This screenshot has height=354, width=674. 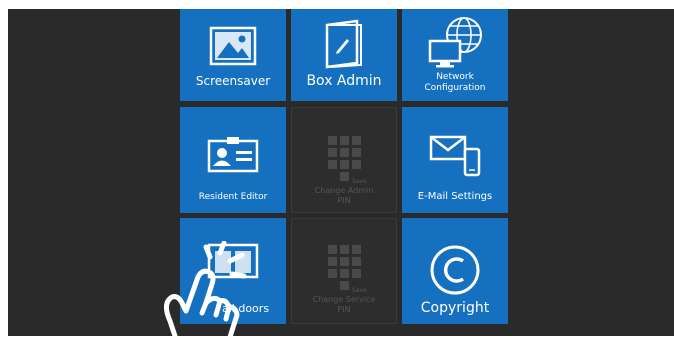 I want to click on image-icon, so click(x=233, y=46).